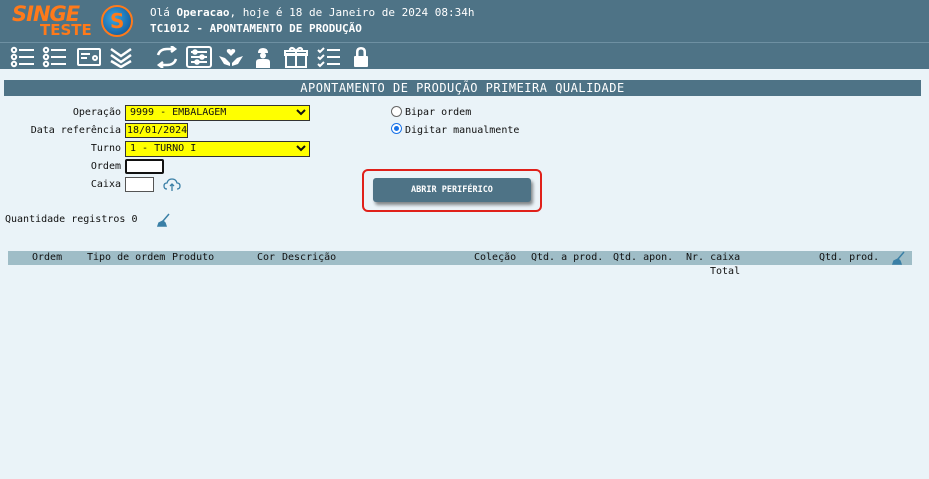  What do you see at coordinates (156, 130) in the screenshot?
I see `data-referencia-input: 18/01/2024` at bounding box center [156, 130].